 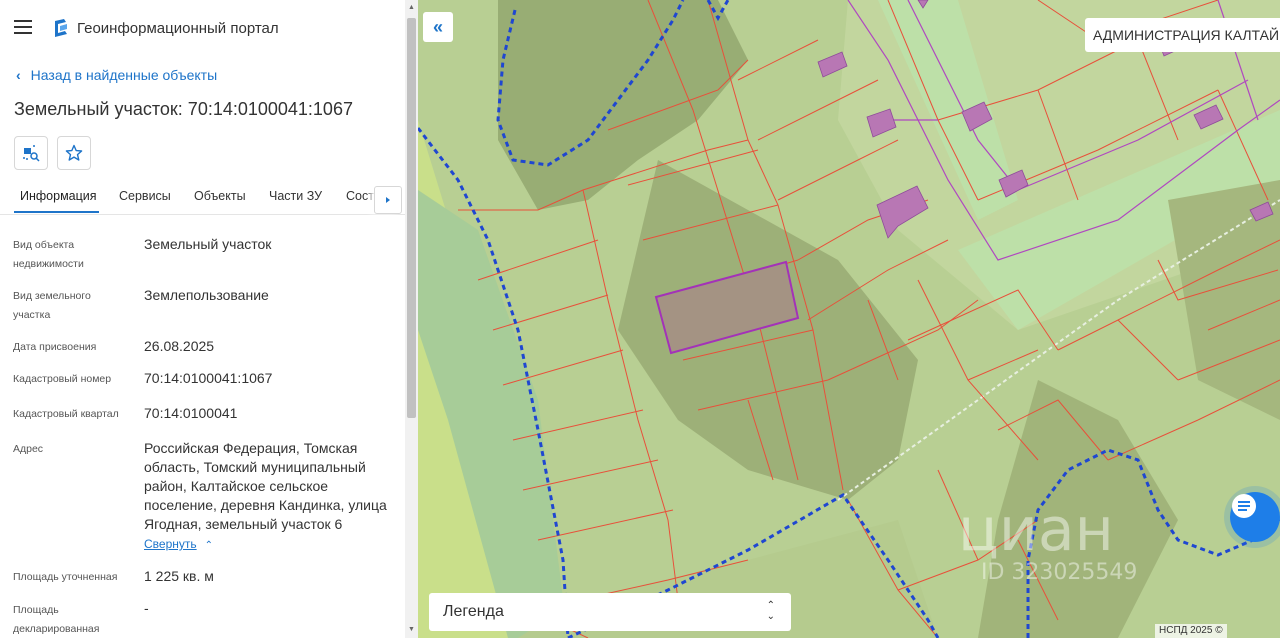 I want to click on field-value-date: 26.08.2025, so click(x=179, y=346).